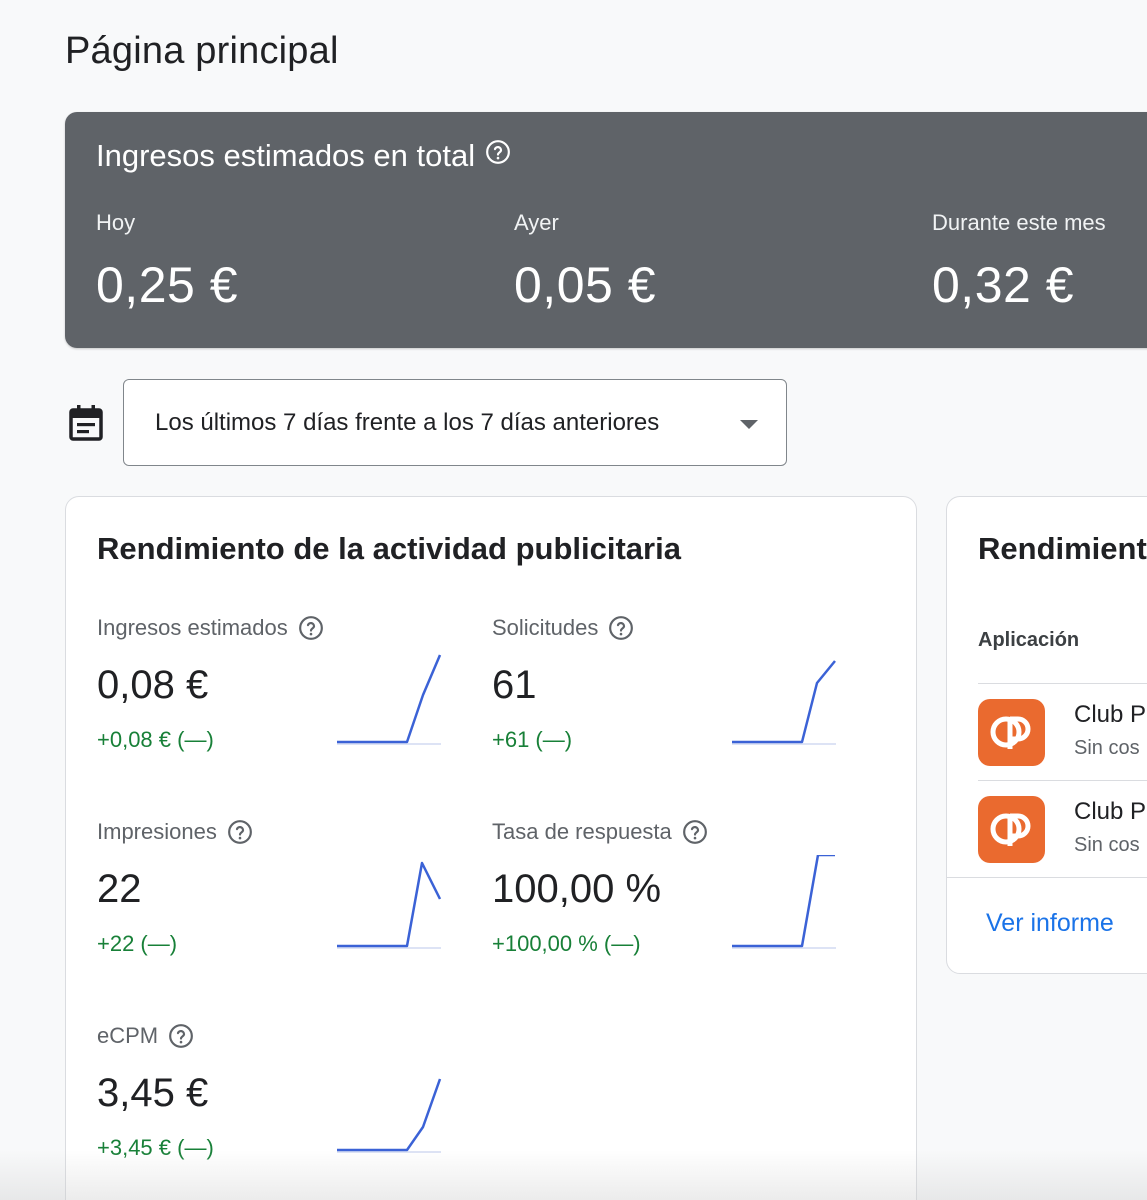 The height and width of the screenshot is (1200, 1147). What do you see at coordinates (277, 1108) in the screenshot?
I see `metric-ecpm: eCPM 3,45 € +3,45 € (—)` at bounding box center [277, 1108].